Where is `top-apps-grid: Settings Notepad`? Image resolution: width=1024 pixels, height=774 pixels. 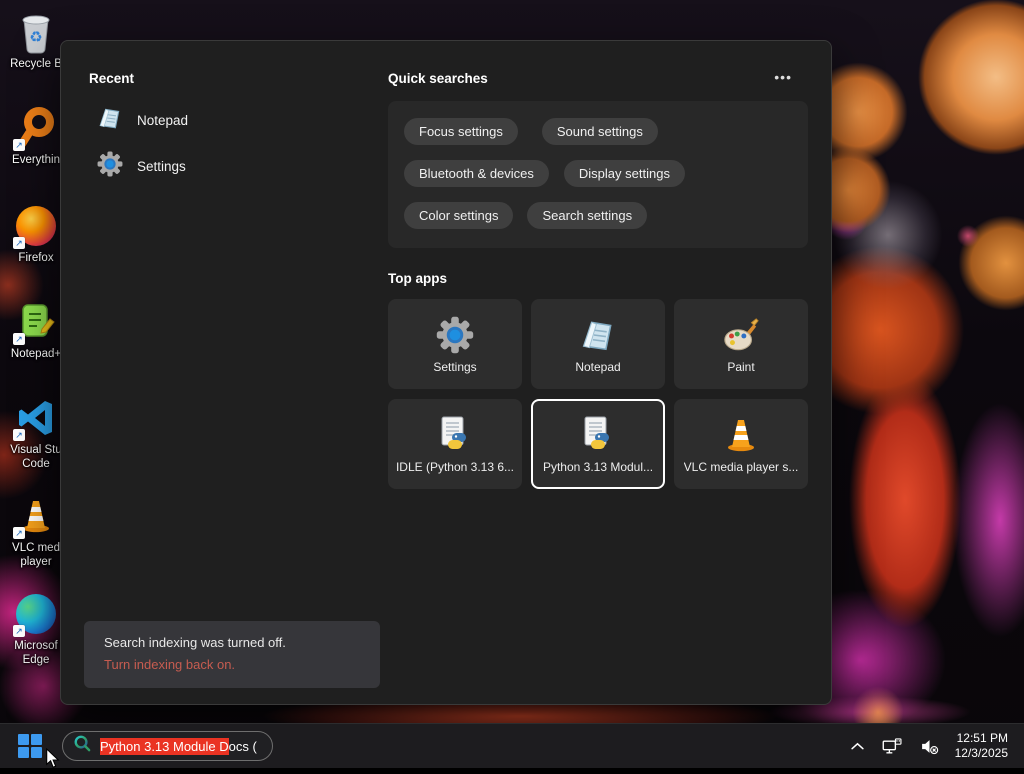 top-apps-grid: Settings Notepad is located at coordinates (598, 394).